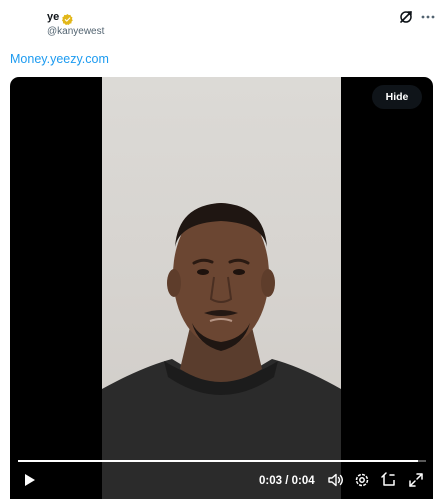 The image size is (442, 499). Describe the element at coordinates (59, 59) in the screenshot. I see `post-link: Money.yeezy.com` at that location.